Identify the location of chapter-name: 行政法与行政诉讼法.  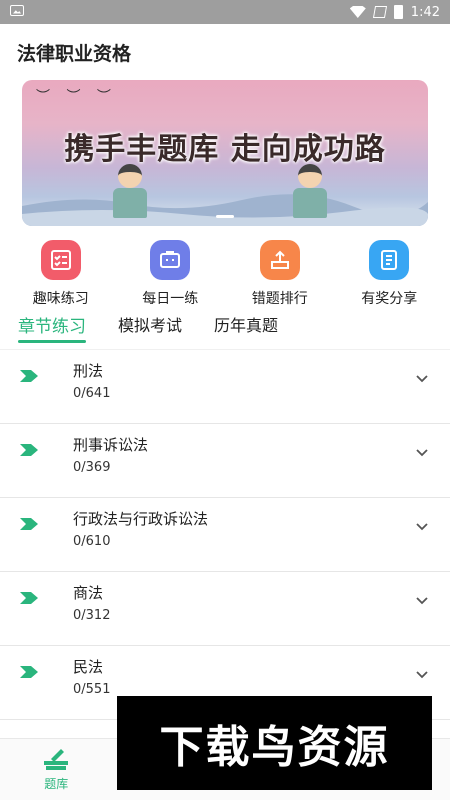
(141, 519).